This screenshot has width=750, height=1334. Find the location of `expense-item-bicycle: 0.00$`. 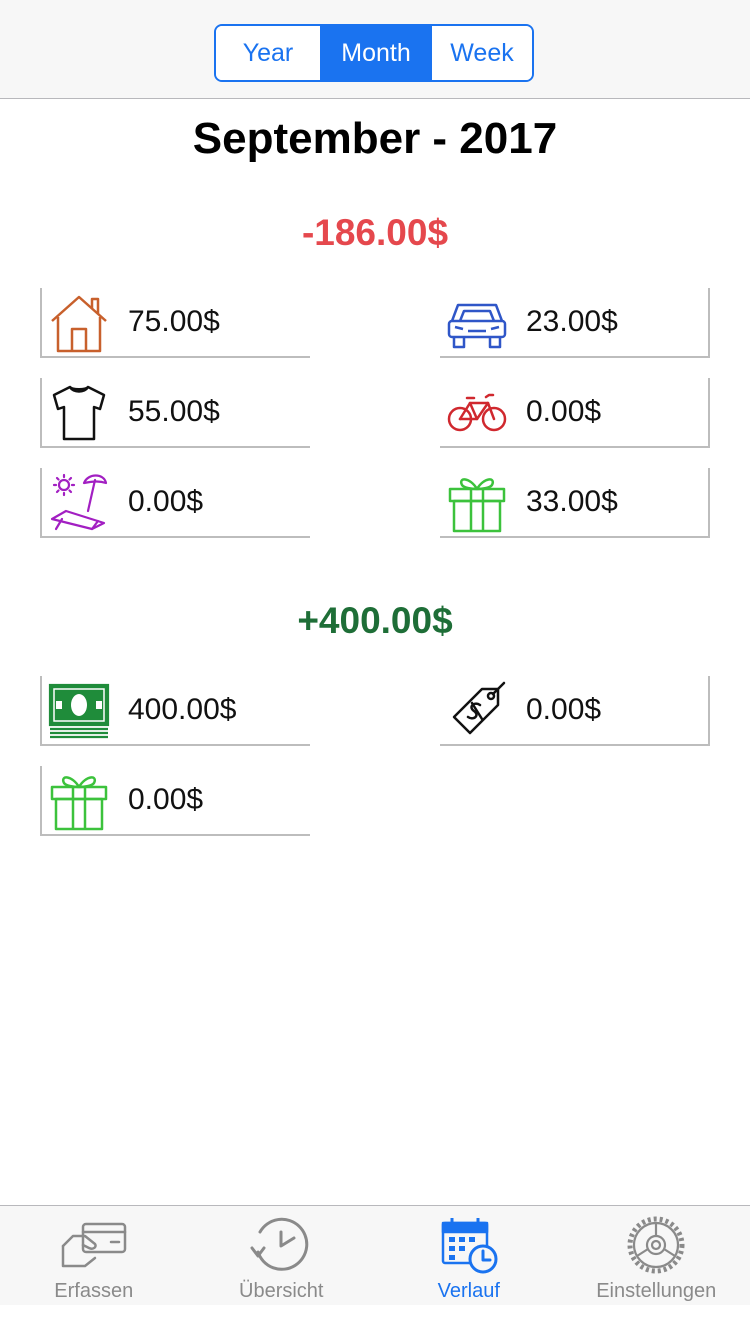

expense-item-bicycle: 0.00$ is located at coordinates (575, 413).